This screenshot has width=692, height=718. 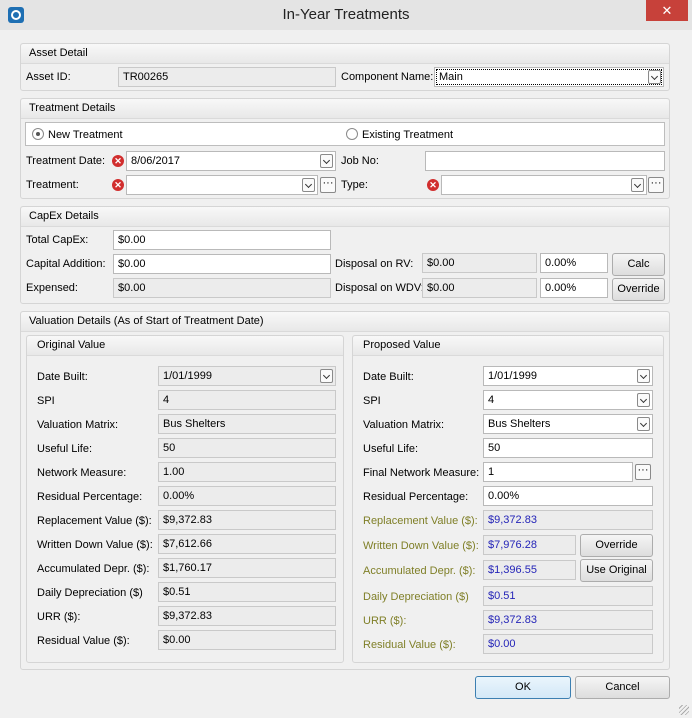 I want to click on orig-daily-label: Daily Depreciation ($), so click(x=90, y=593).